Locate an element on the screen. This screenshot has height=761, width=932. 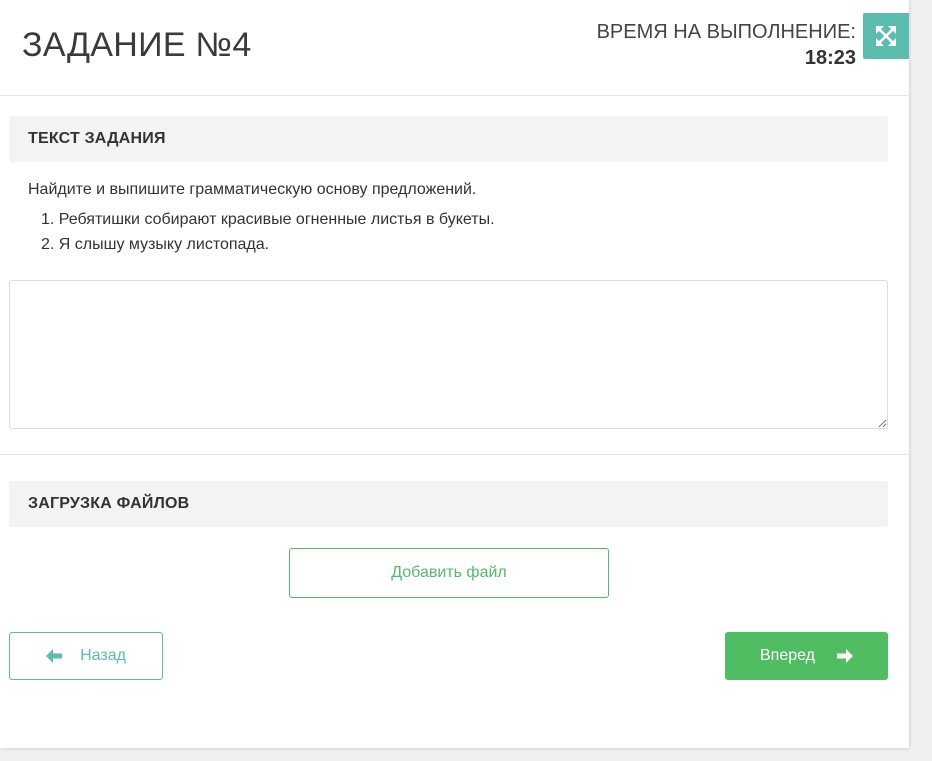
back-label: Назад is located at coordinates (103, 655).